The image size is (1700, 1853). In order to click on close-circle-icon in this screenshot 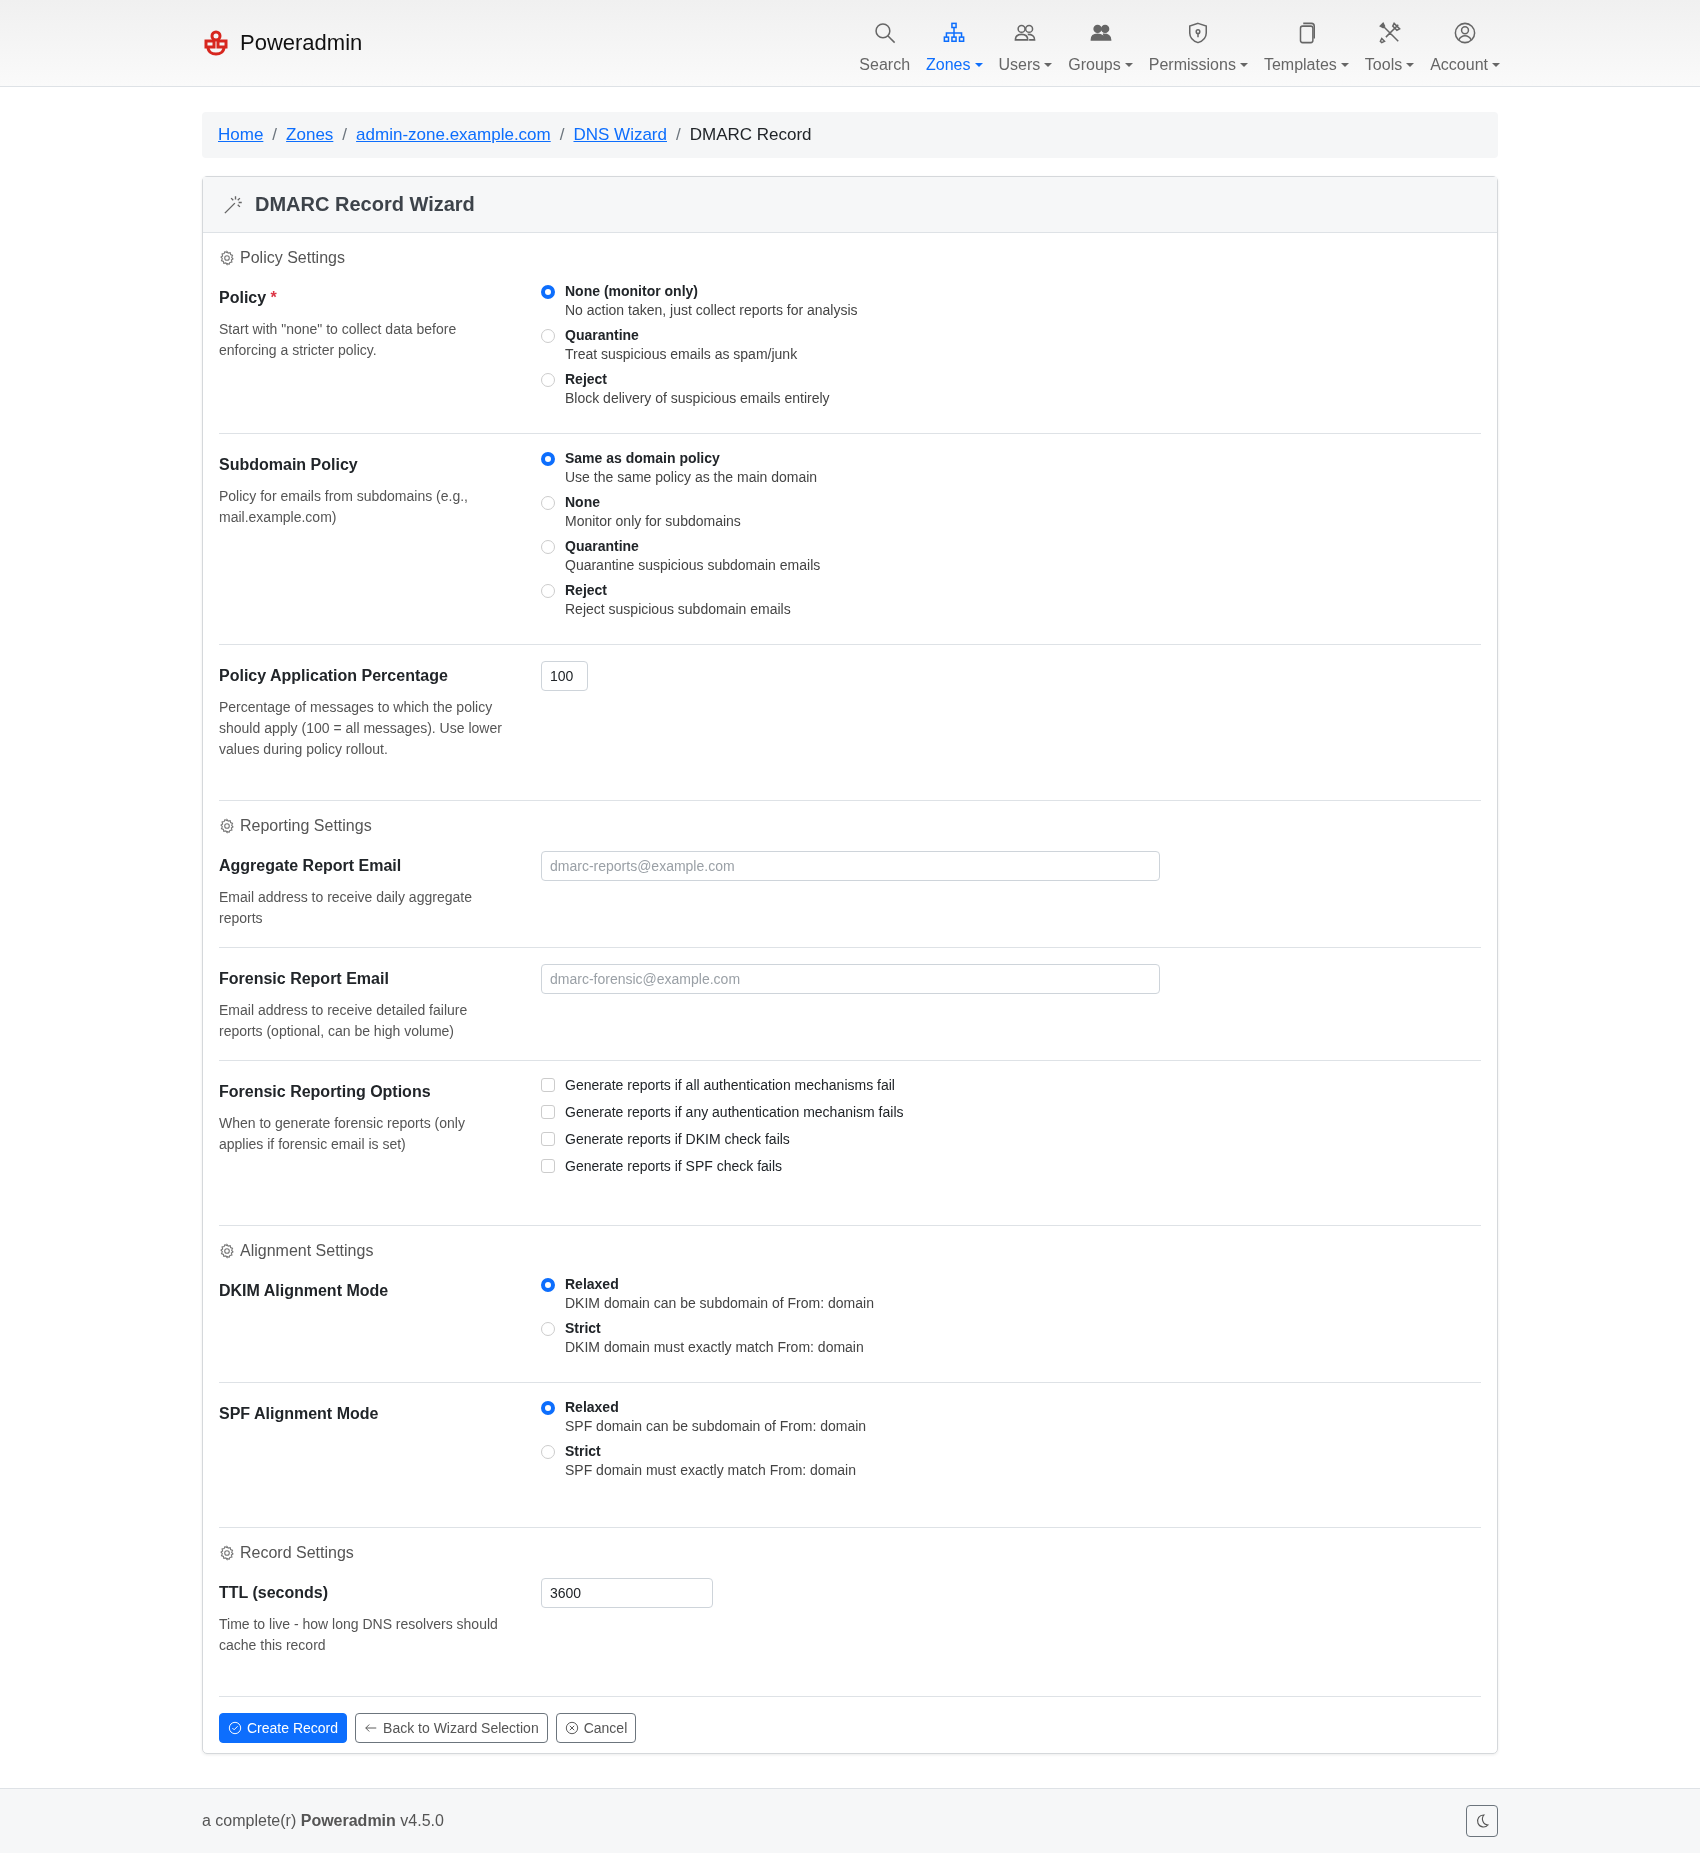, I will do `click(571, 1728)`.